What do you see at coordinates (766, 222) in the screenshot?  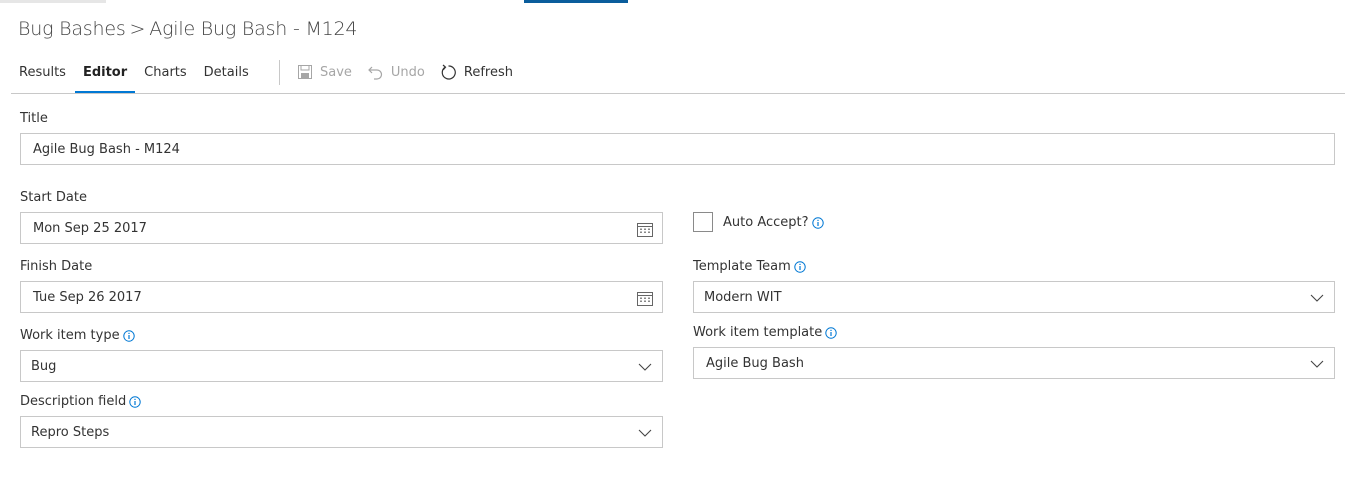 I see `auto-accept-text: Auto Accept?` at bounding box center [766, 222].